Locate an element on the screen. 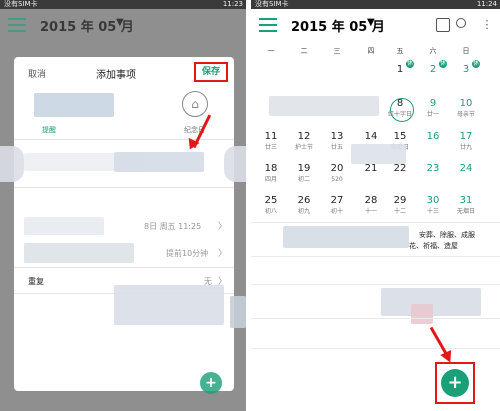 Image resolution: width=500 pixels, height=411 pixels. day-number: 11 is located at coordinates (271, 136).